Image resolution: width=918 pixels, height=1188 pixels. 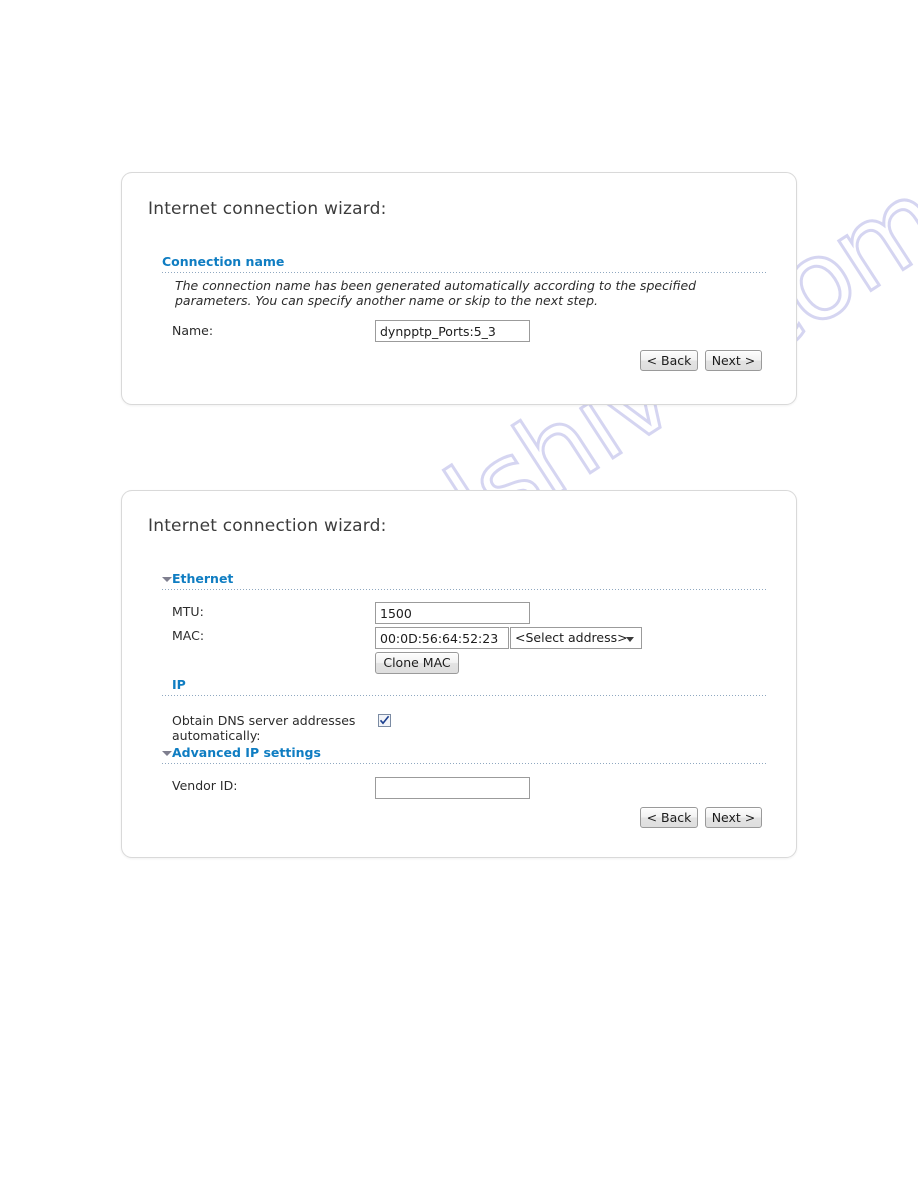 What do you see at coordinates (464, 687) in the screenshot?
I see `section-ip: IP` at bounding box center [464, 687].